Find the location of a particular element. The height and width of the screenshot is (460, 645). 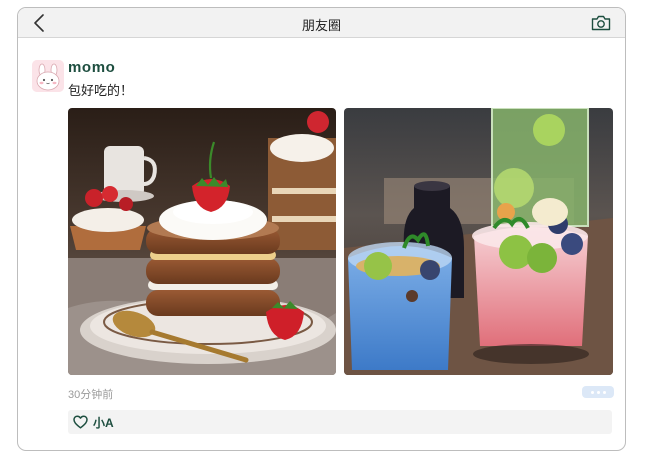

page-title: 朋友圈 is located at coordinates (321, 25).